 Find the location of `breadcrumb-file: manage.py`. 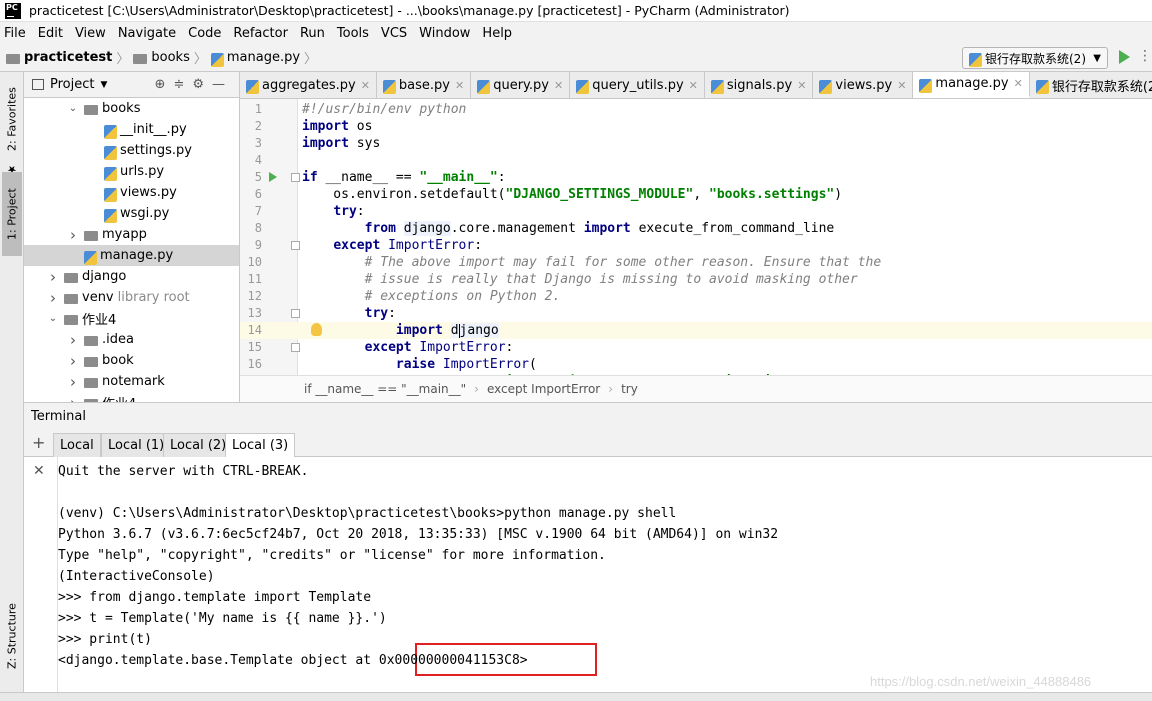

breadcrumb-file: manage.py is located at coordinates (263, 57).